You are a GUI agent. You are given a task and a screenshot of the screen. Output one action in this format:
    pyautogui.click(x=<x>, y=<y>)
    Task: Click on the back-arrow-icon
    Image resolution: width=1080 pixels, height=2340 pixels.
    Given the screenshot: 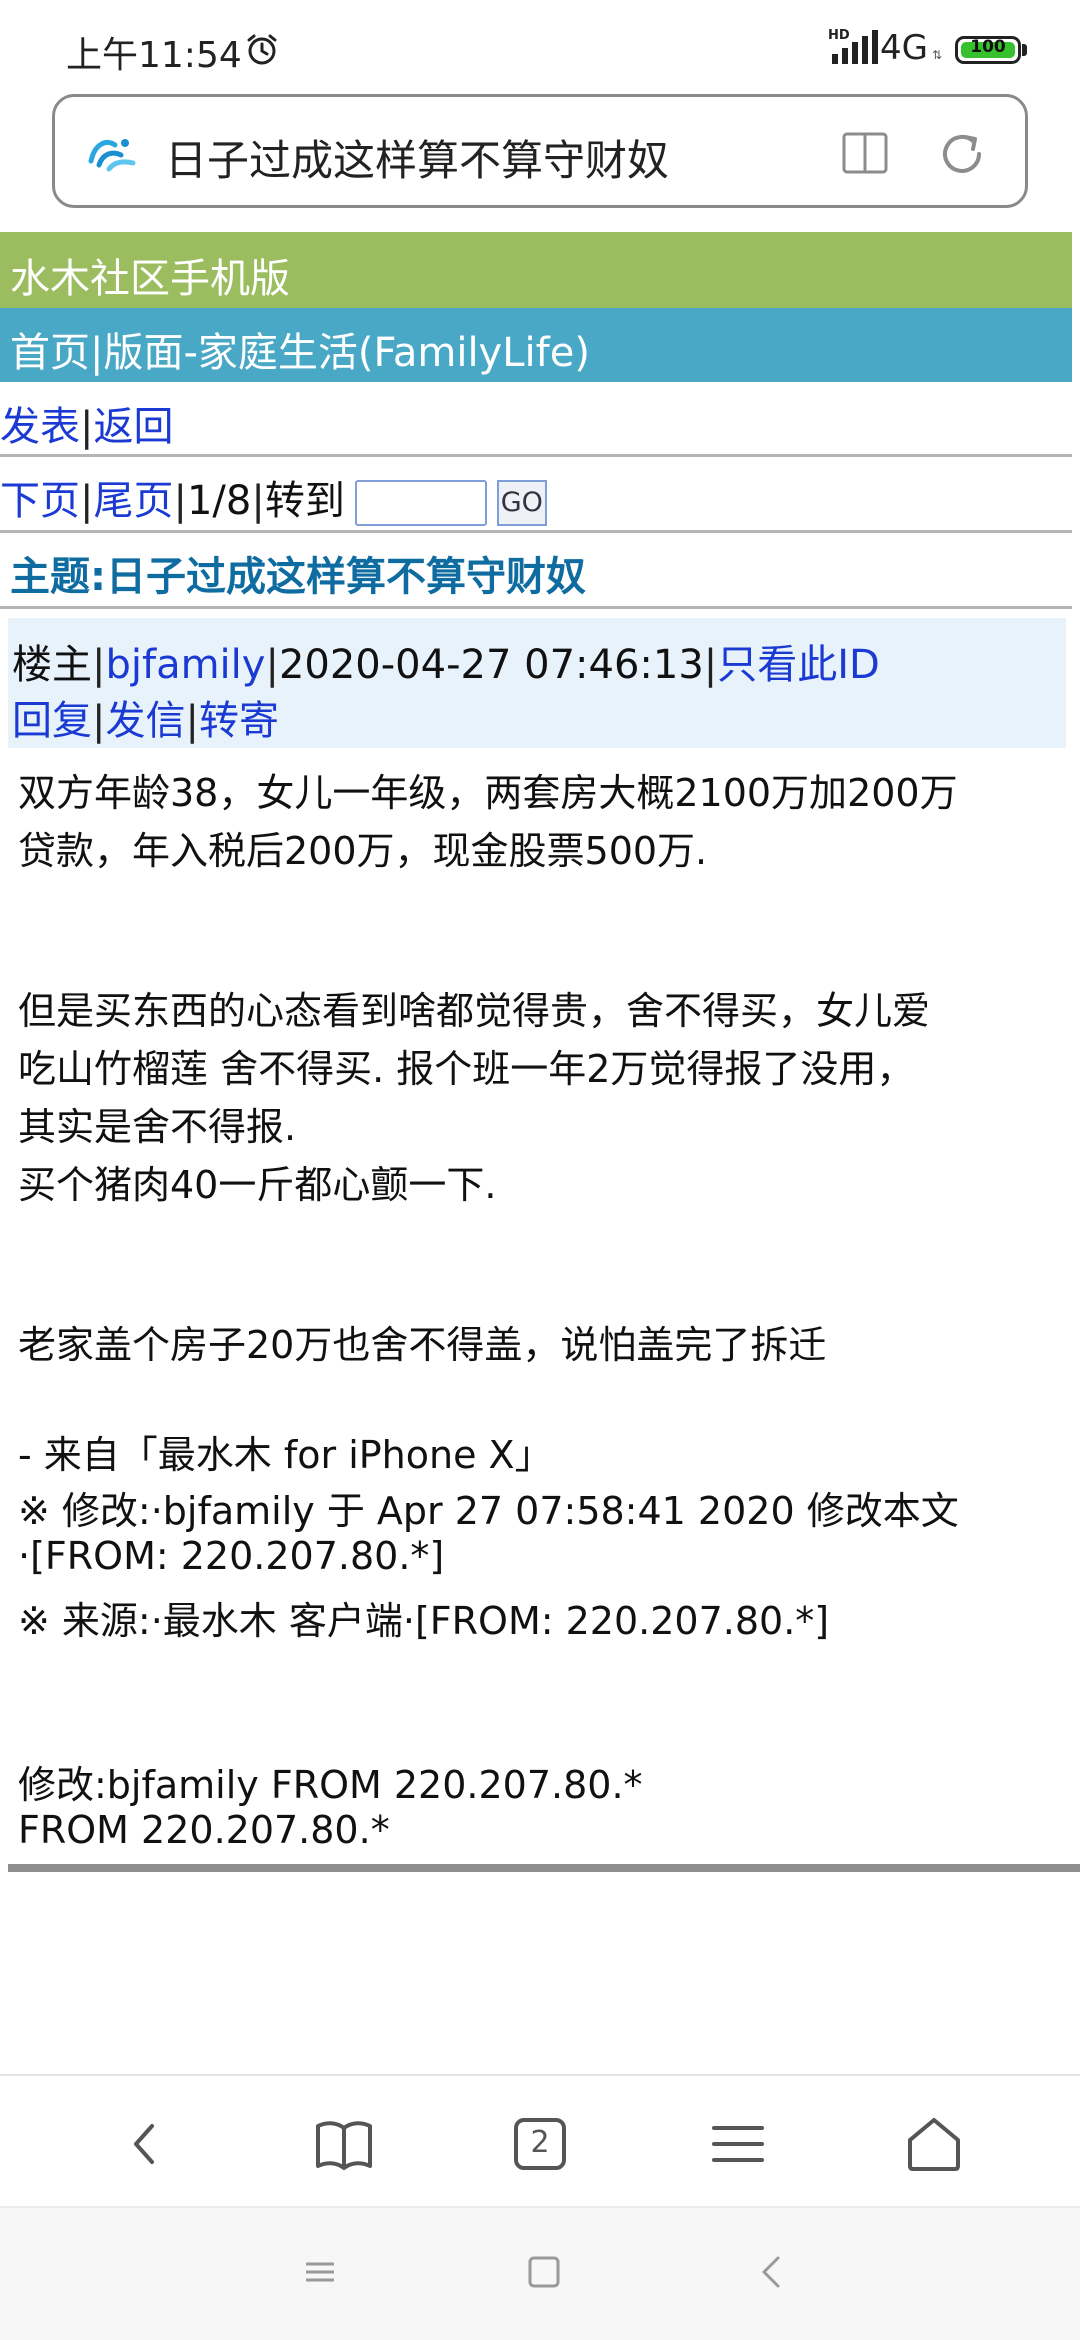 What is the action you would take?
    pyautogui.click(x=146, y=2144)
    